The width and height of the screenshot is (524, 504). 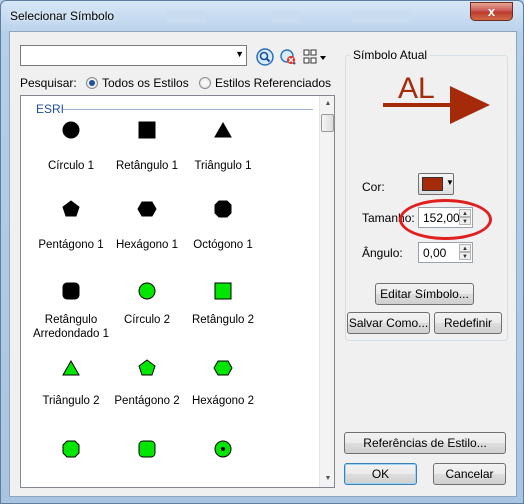 I want to click on search-icon, so click(x=265, y=57).